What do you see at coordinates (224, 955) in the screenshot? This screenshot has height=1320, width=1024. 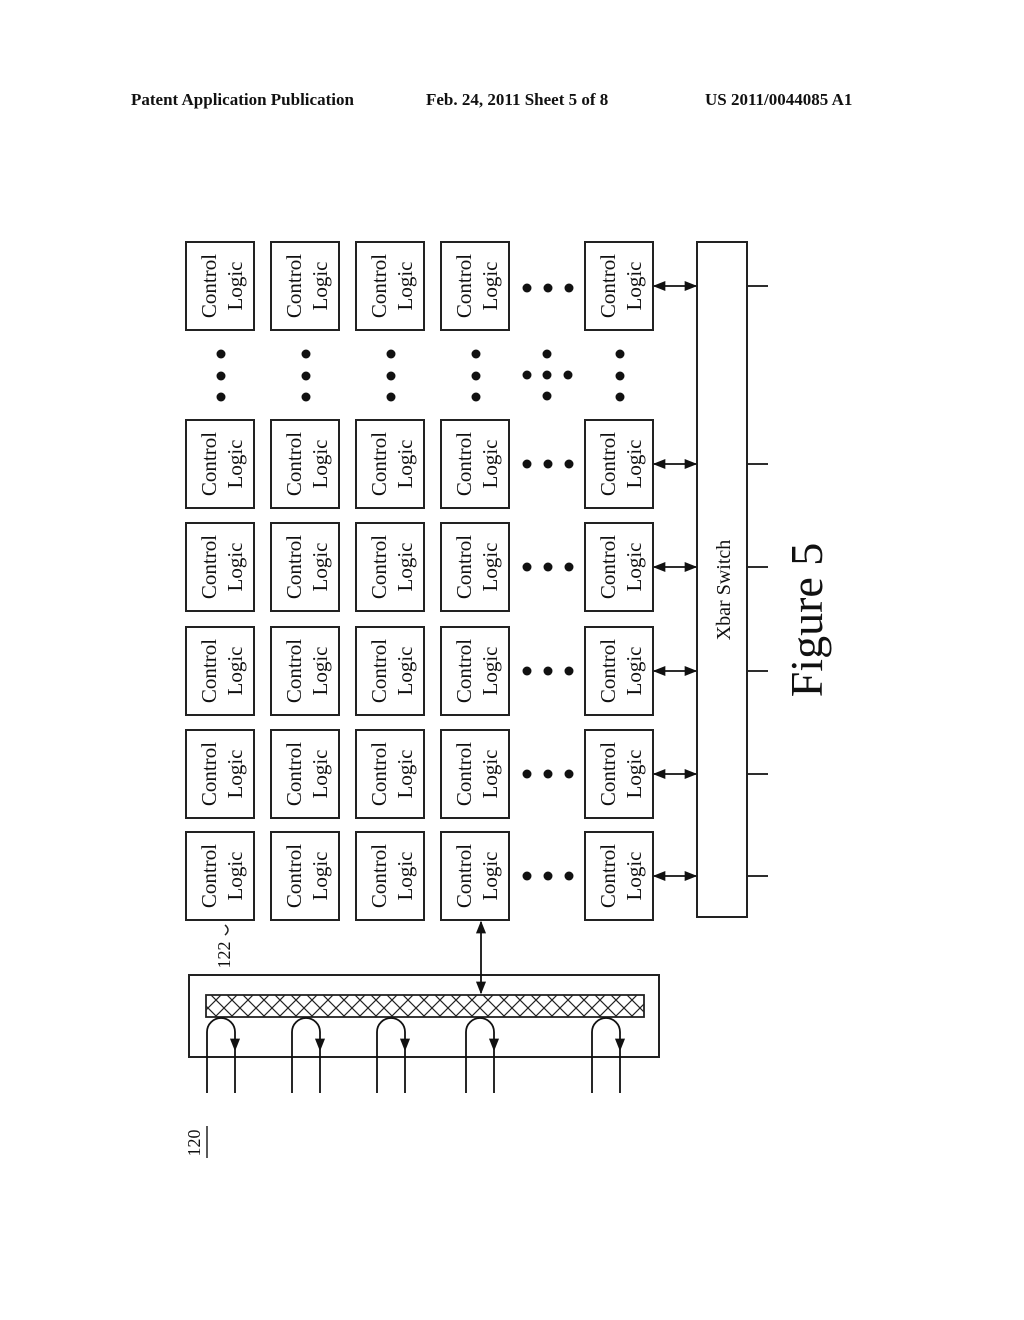 I see `reference-numeral-122: 122` at bounding box center [224, 955].